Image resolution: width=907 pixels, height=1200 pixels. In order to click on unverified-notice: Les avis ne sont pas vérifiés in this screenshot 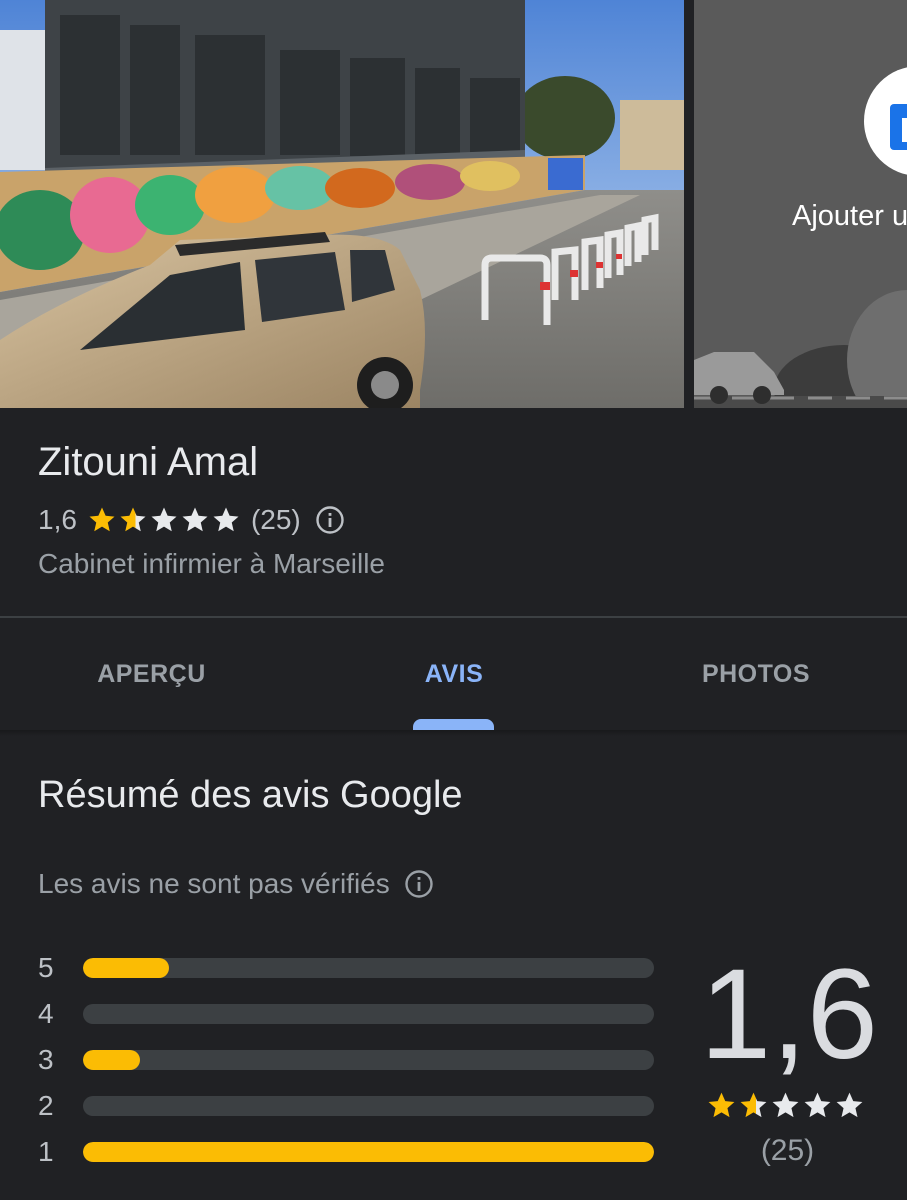, I will do `click(236, 884)`.